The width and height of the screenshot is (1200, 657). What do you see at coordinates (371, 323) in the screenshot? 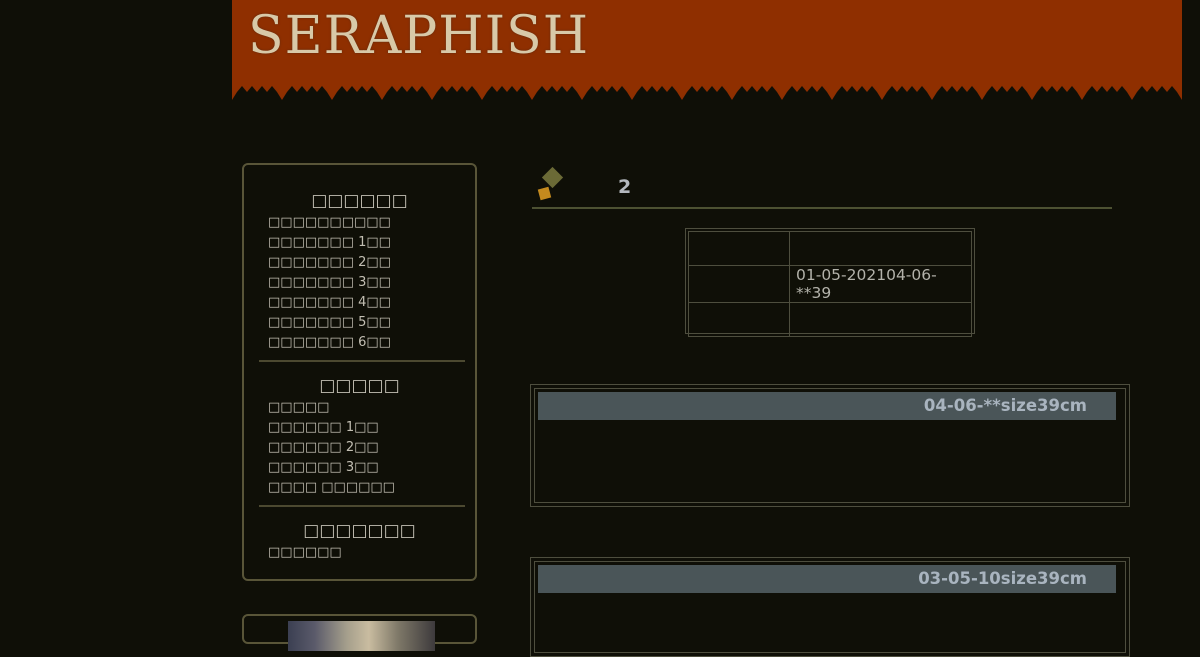
I see `sidebar-link: □□□□□□□ 5□□` at bounding box center [371, 323].